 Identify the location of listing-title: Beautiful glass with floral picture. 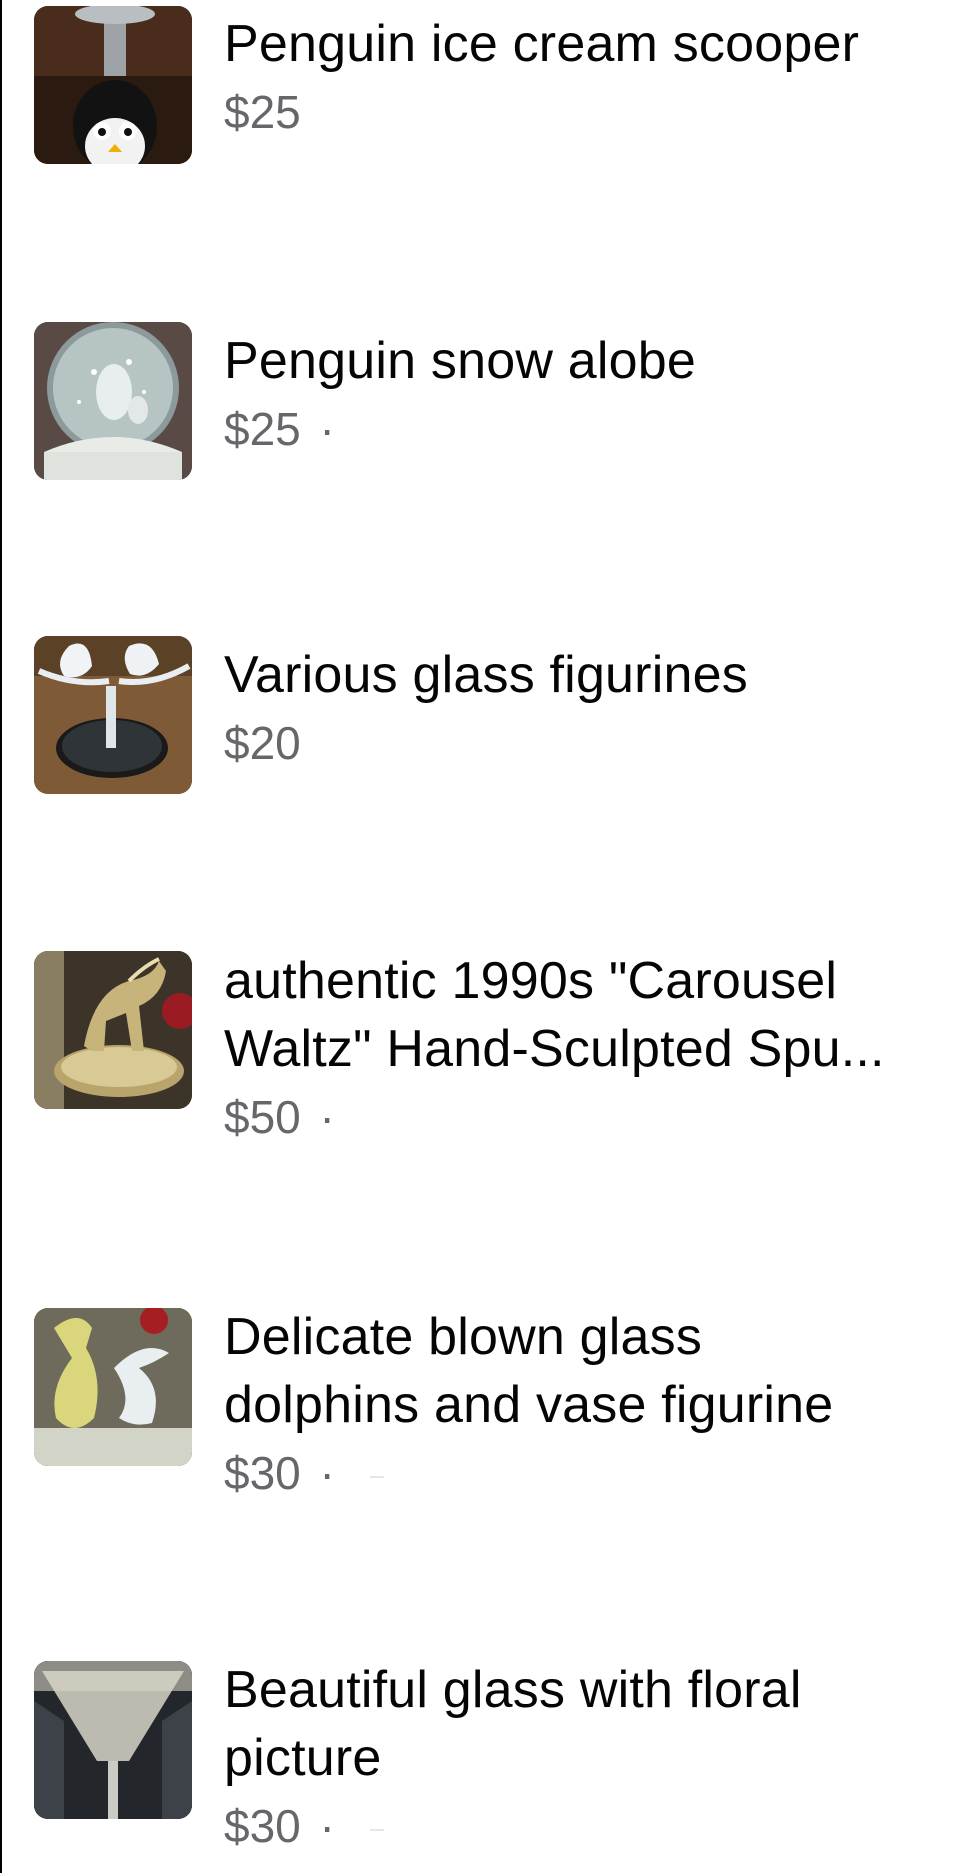
(590, 1724).